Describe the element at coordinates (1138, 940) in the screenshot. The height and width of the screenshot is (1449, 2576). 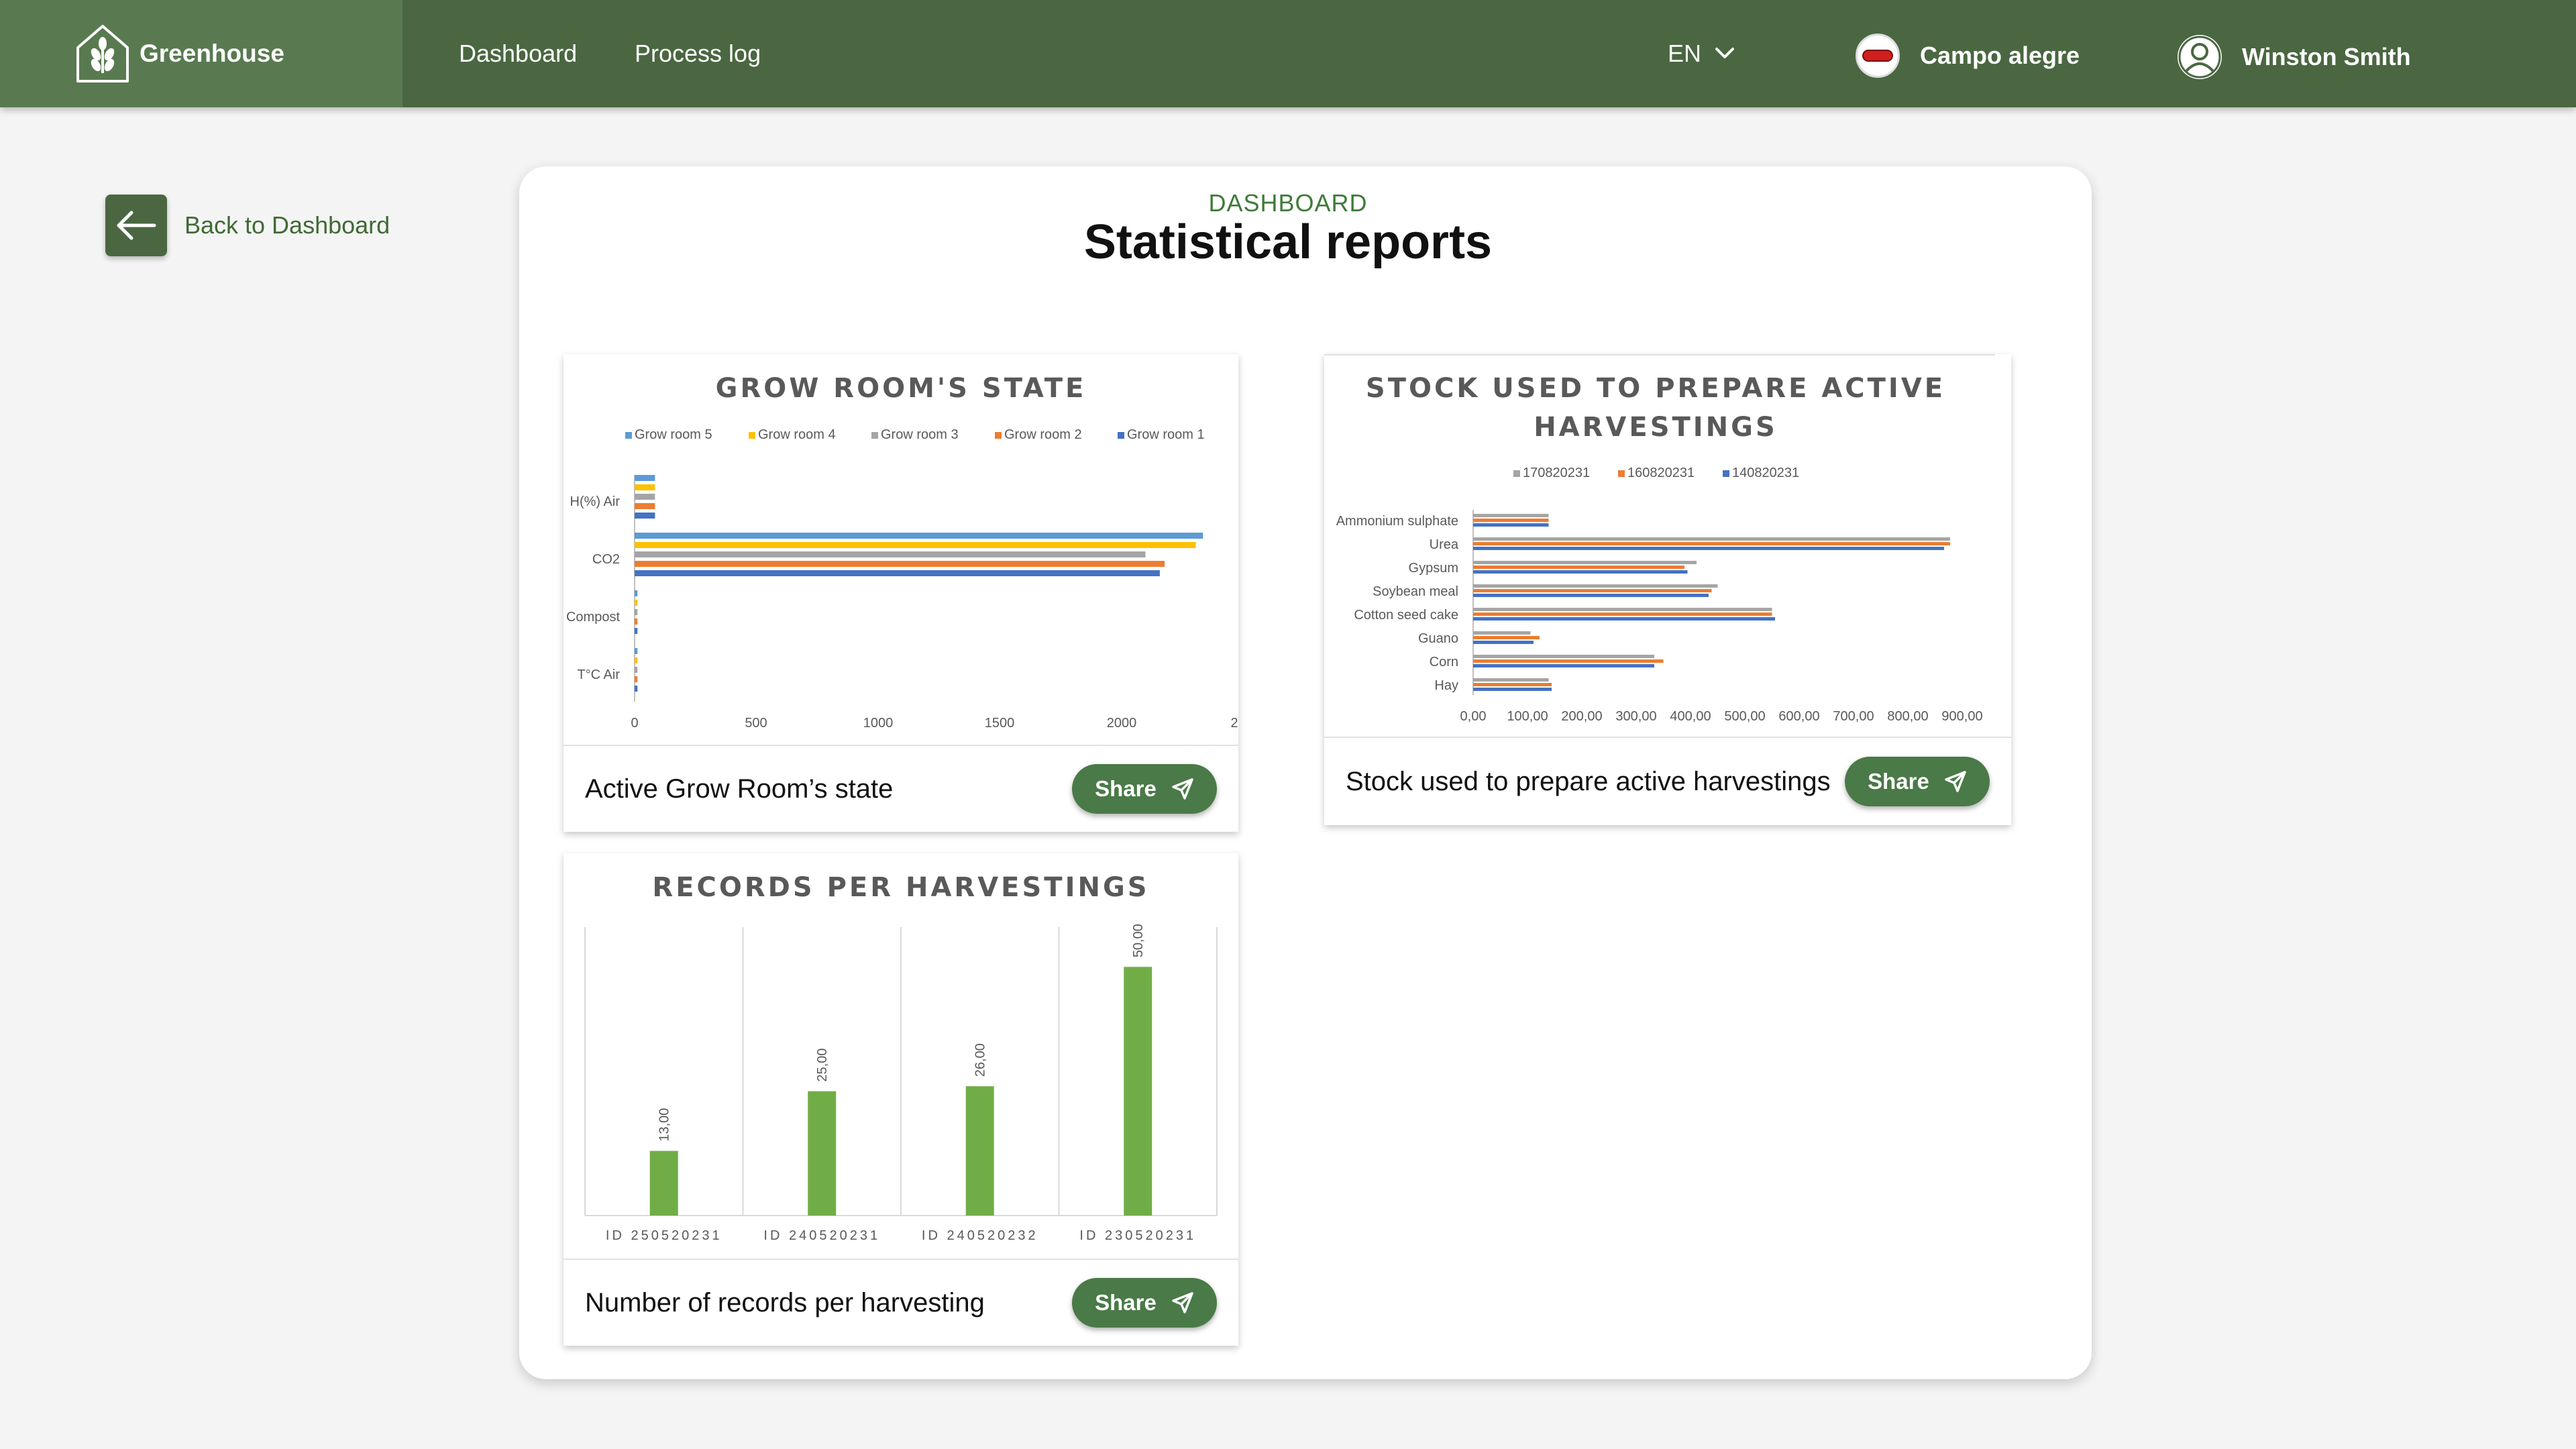
I see `data-label: 50,00` at that location.